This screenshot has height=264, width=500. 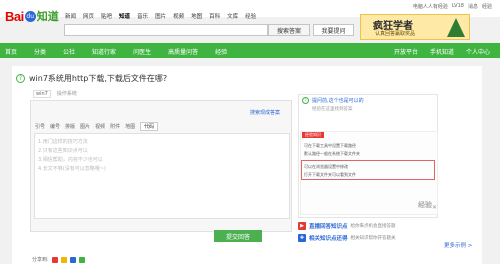 What do you see at coordinates (11, 51) in the screenshot?
I see `cat-home: 首页` at bounding box center [11, 51].